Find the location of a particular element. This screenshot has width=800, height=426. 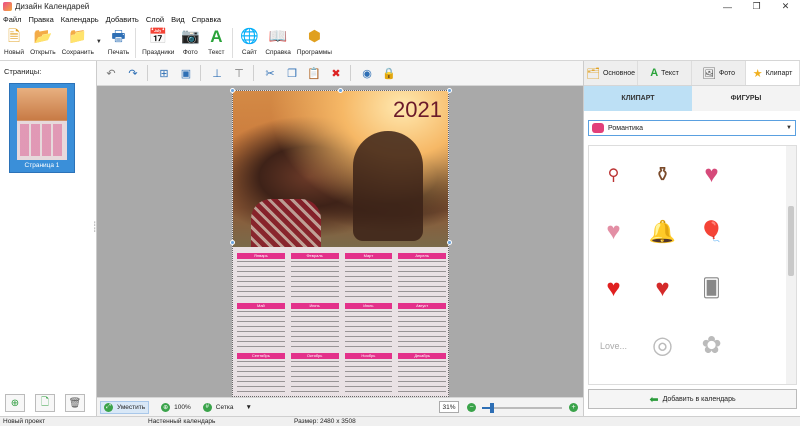

menu-view: Вид is located at coordinates (178, 19).